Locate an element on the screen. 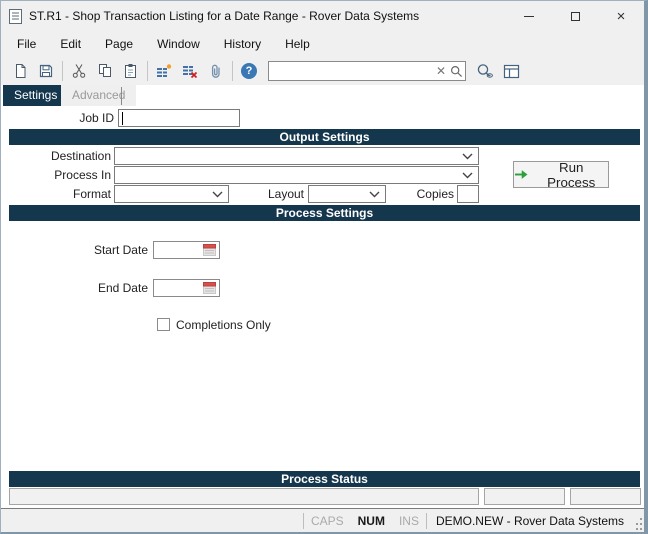  process-settings-header: Process Settings is located at coordinates (324, 213).